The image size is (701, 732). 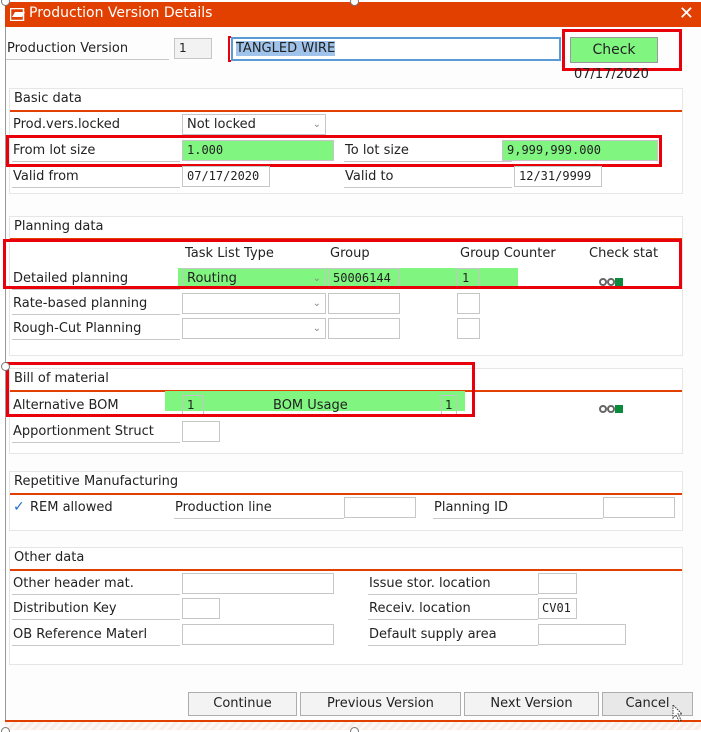 What do you see at coordinates (49, 557) in the screenshot?
I see `other-data-title: Other data` at bounding box center [49, 557].